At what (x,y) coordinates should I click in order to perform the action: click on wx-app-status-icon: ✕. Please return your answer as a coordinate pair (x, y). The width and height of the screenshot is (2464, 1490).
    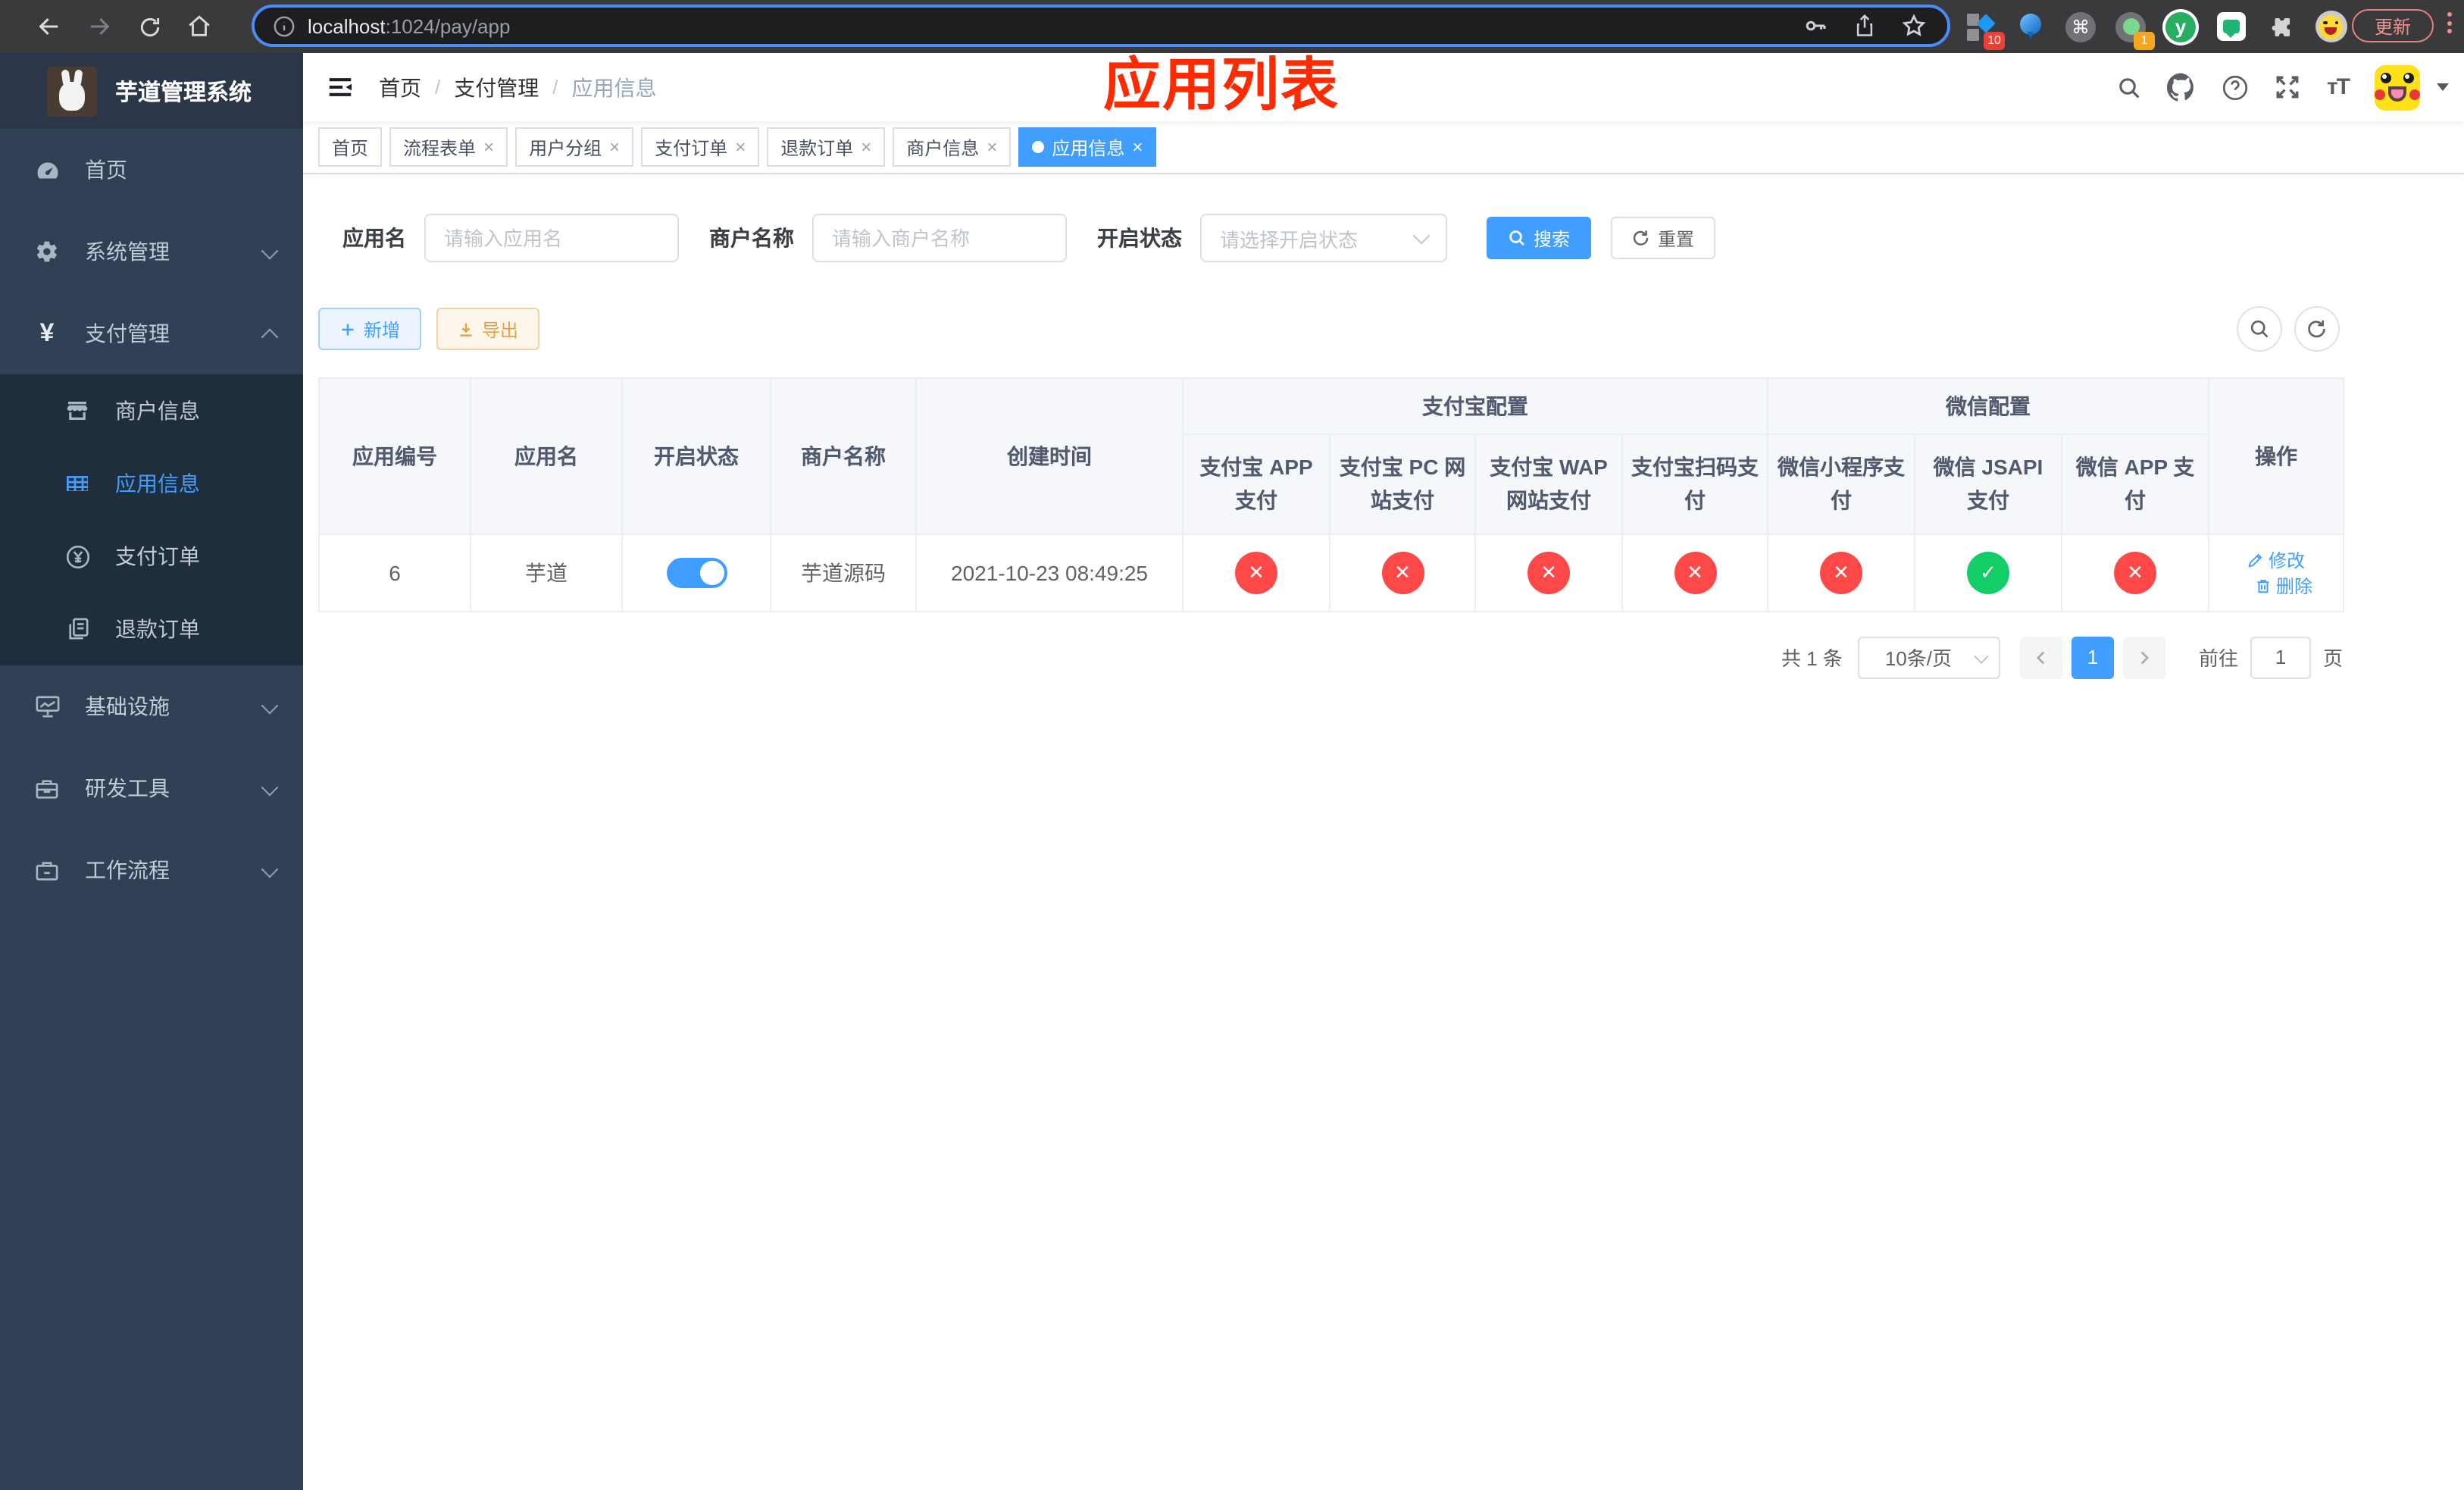
    Looking at the image, I should click on (2135, 573).